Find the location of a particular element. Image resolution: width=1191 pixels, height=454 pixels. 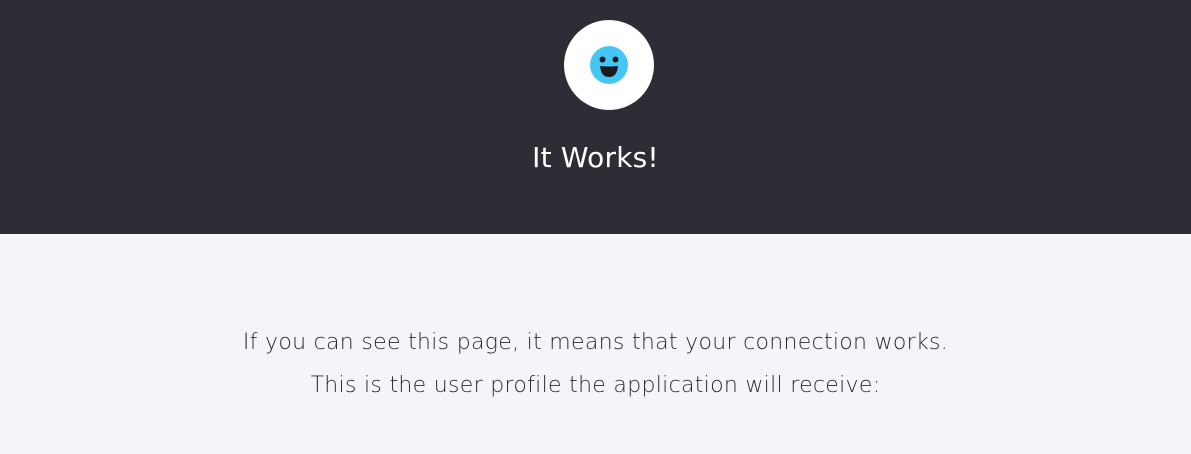

smiley-icon is located at coordinates (609, 65).